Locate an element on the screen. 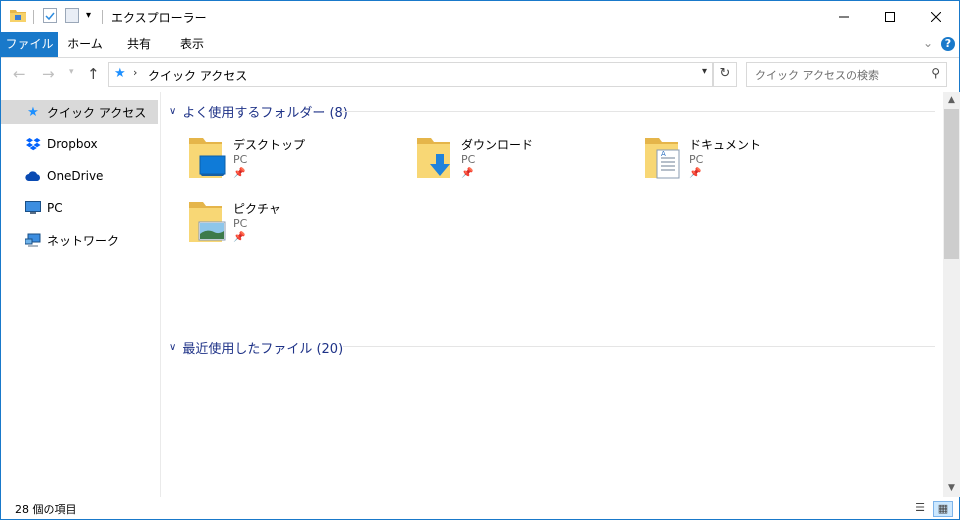 This screenshot has height=520, width=960. back-button: ← is located at coordinates (19, 74).